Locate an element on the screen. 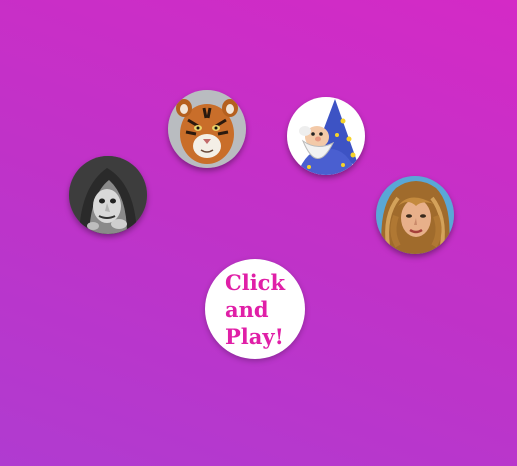 This screenshot has height=466, width=517. witch-character-option is located at coordinates (108, 195).